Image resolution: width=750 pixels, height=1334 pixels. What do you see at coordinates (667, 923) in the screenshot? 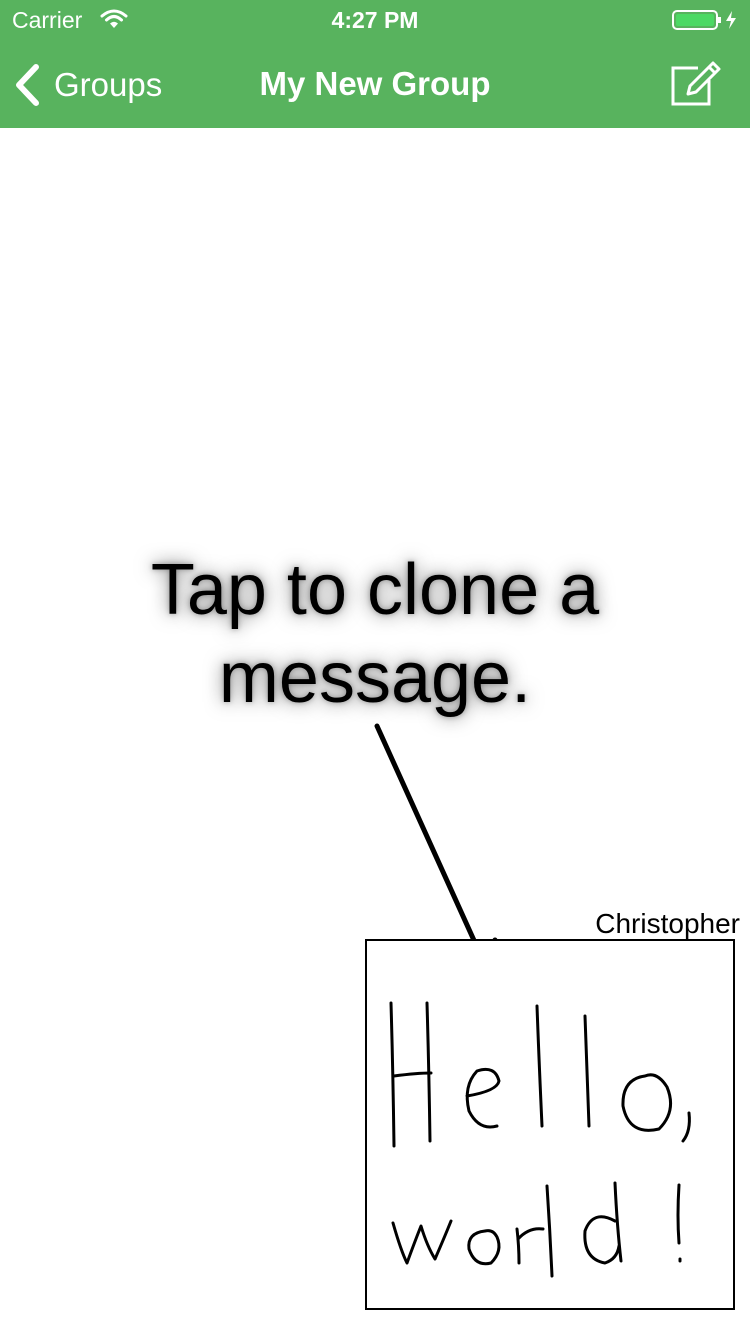
I see `message-author: Christopher` at bounding box center [667, 923].